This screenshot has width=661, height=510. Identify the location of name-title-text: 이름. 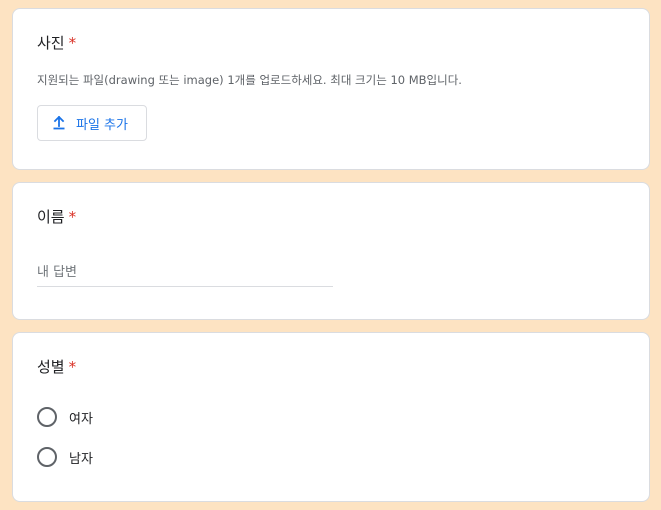
(51, 217).